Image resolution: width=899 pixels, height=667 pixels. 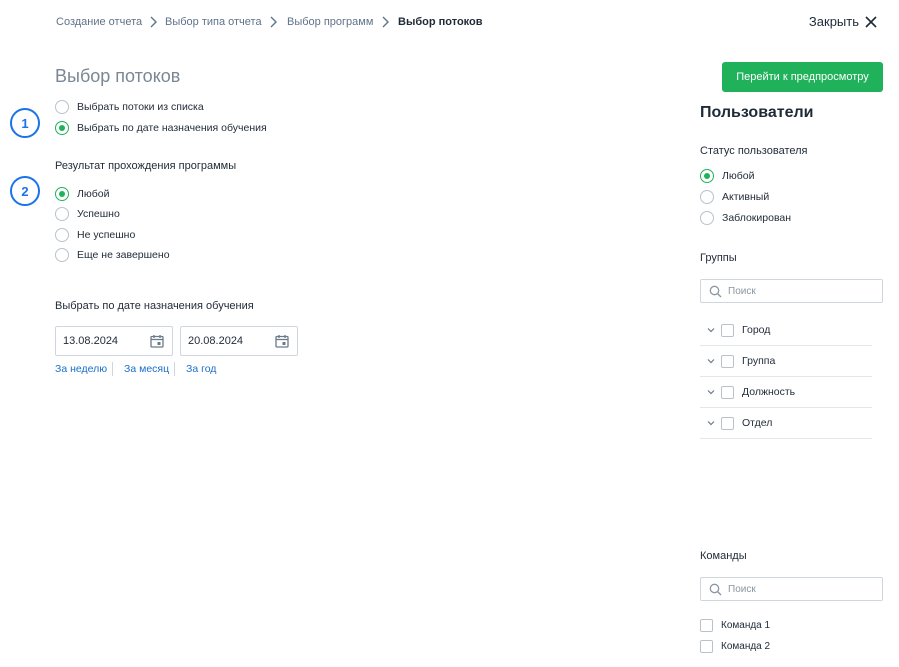 I want to click on team-label: Команда 2, so click(x=746, y=646).